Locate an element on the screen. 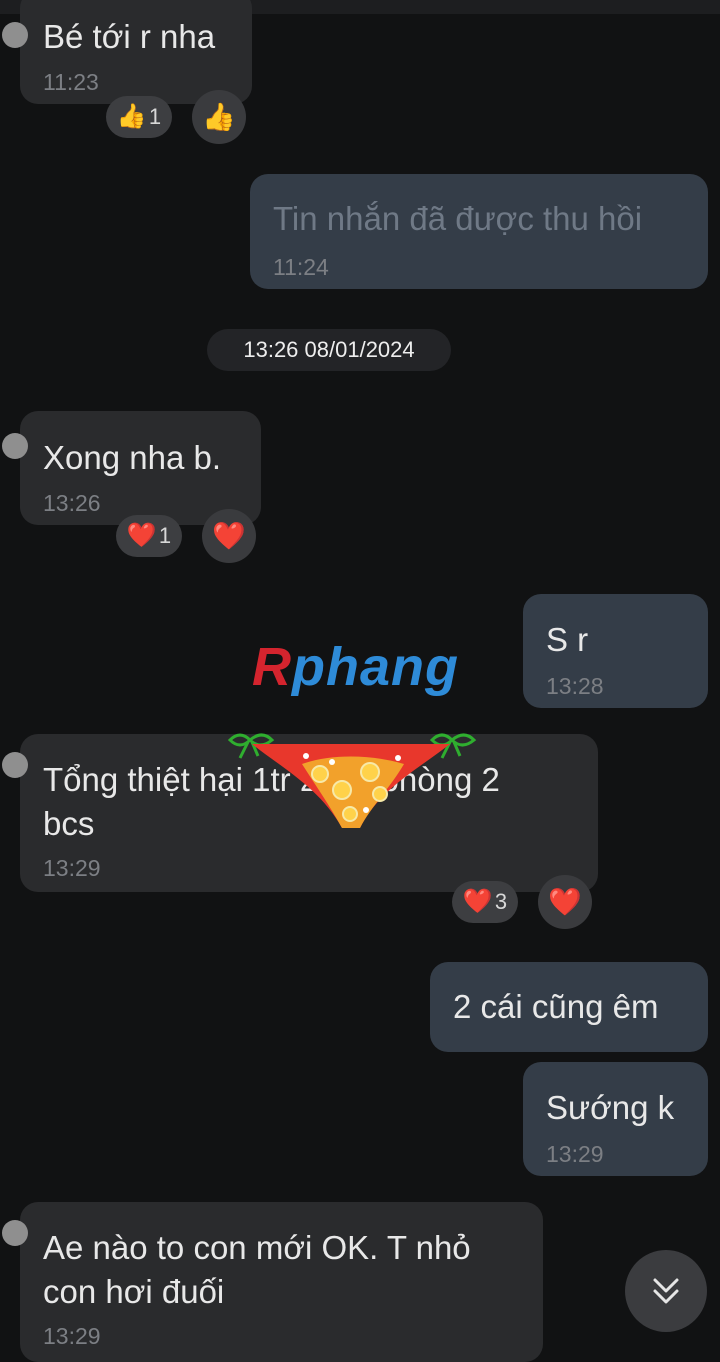 The height and width of the screenshot is (1362, 720). reaction-count: 3 is located at coordinates (501, 901).